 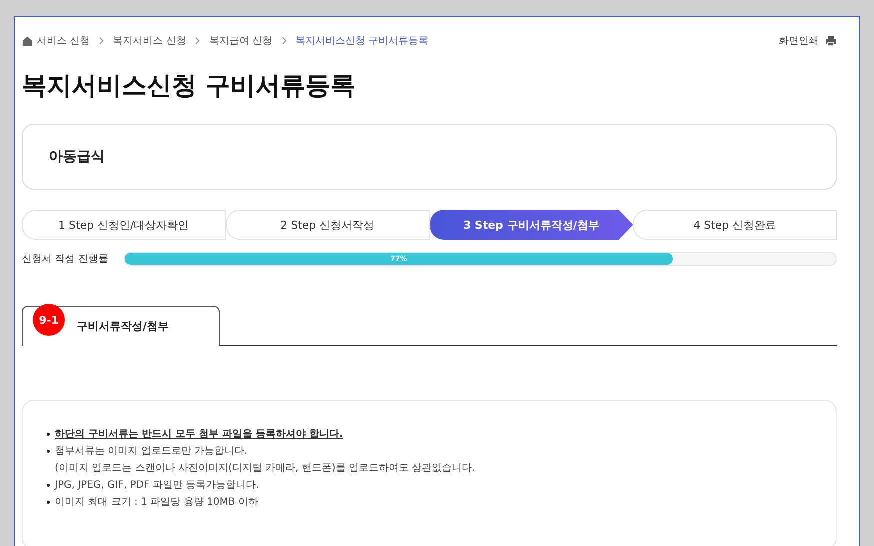 I want to click on notice-text: (이미지 업로드는 스캔이나 사진이미지(디지털 카메라, 핸드폰)를 업로드하여도 상관없습니다., so click(x=265, y=468).